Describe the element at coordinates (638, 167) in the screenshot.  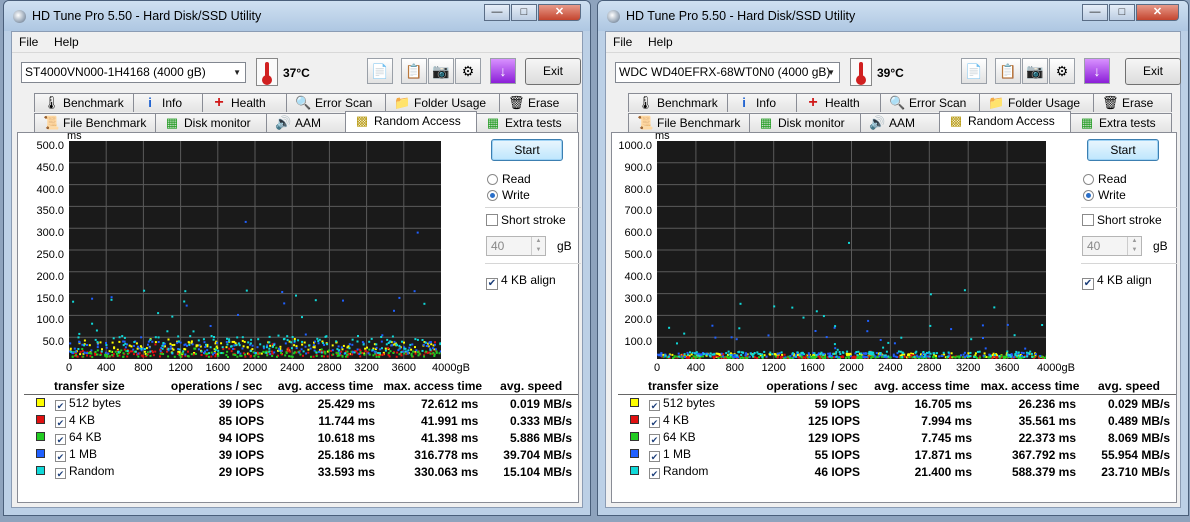
I see `y-tick-label: 900.0` at that location.